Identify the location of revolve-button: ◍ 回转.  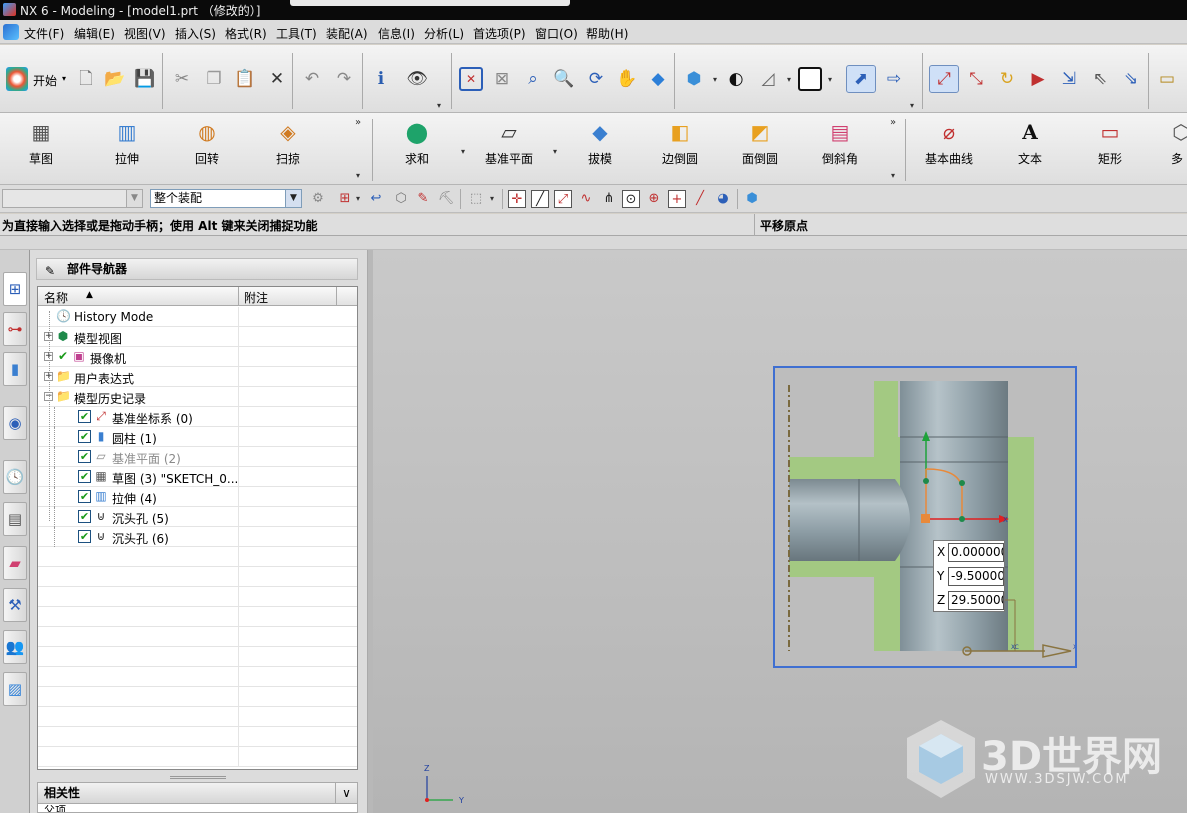
(207, 149).